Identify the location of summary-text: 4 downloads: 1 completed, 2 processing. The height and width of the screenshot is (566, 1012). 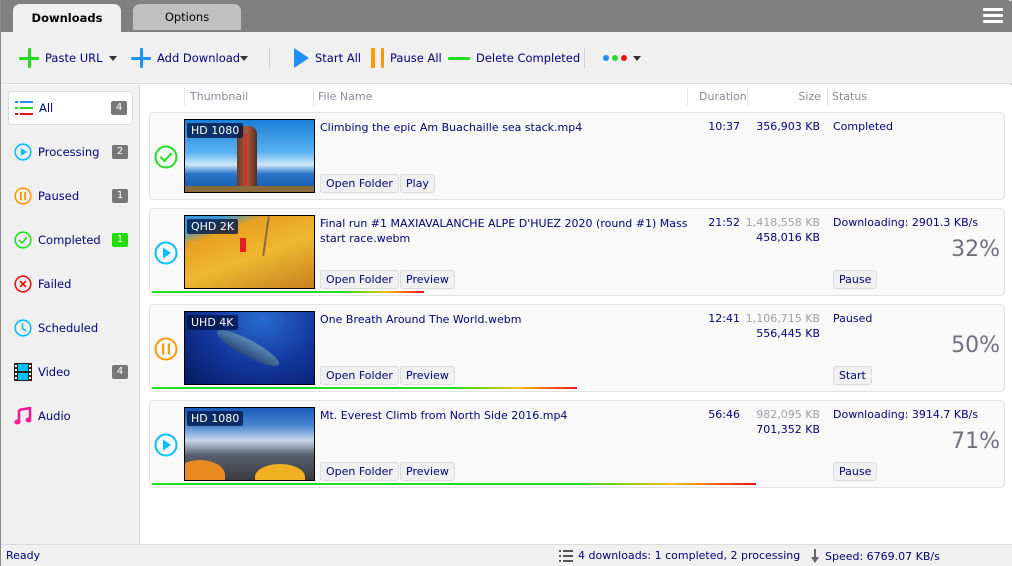
(689, 555).